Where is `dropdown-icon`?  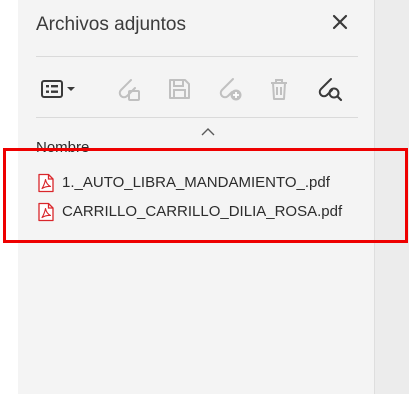 dropdown-icon is located at coordinates (71, 89).